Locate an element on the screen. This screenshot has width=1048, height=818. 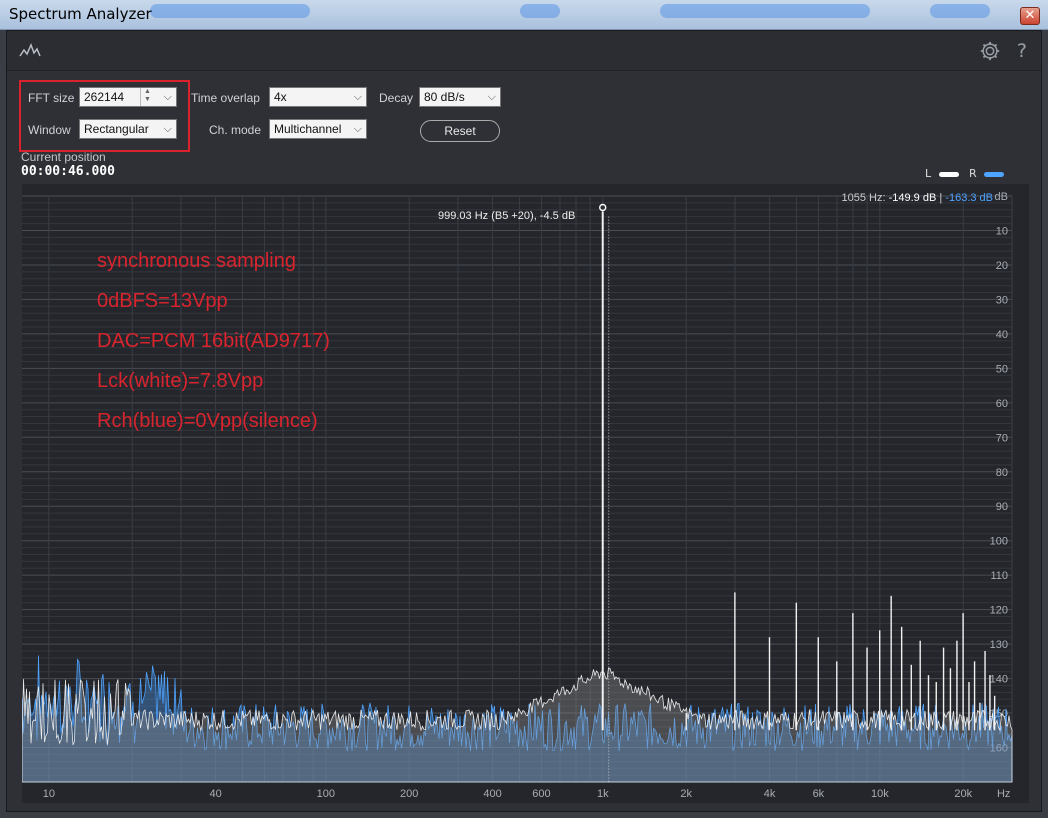
x-tick-label: 40 is located at coordinates (215, 794).